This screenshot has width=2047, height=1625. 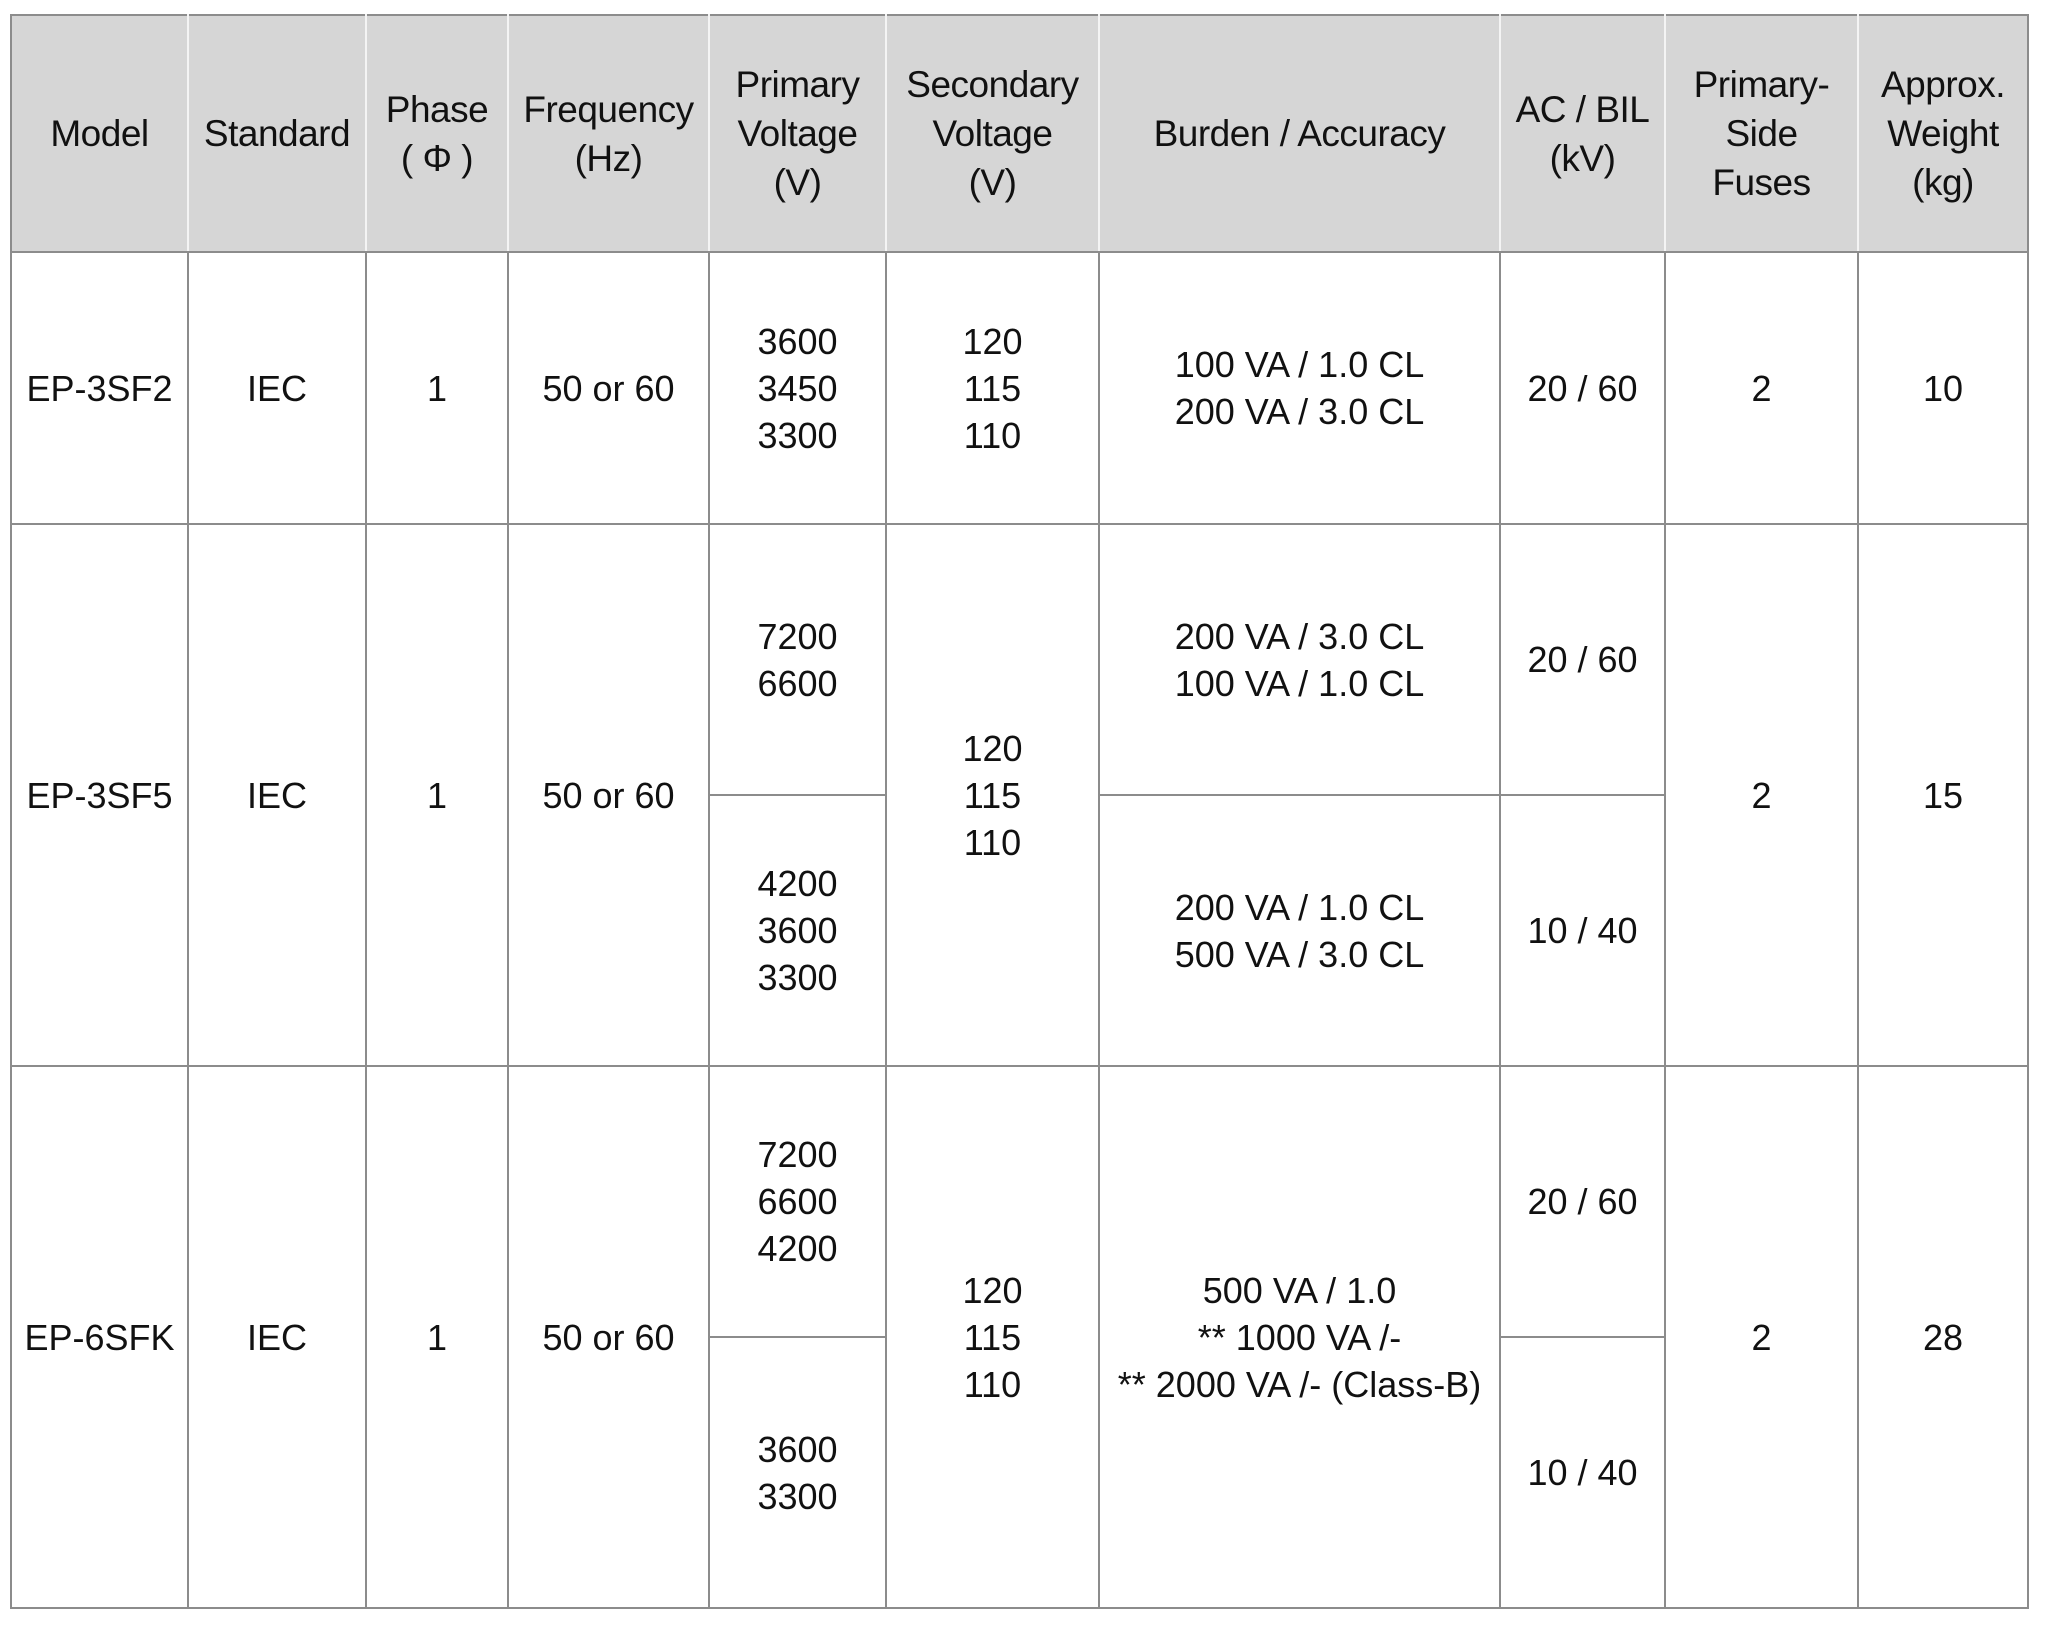 I want to click on cell-weight: 15, so click(x=1943, y=795).